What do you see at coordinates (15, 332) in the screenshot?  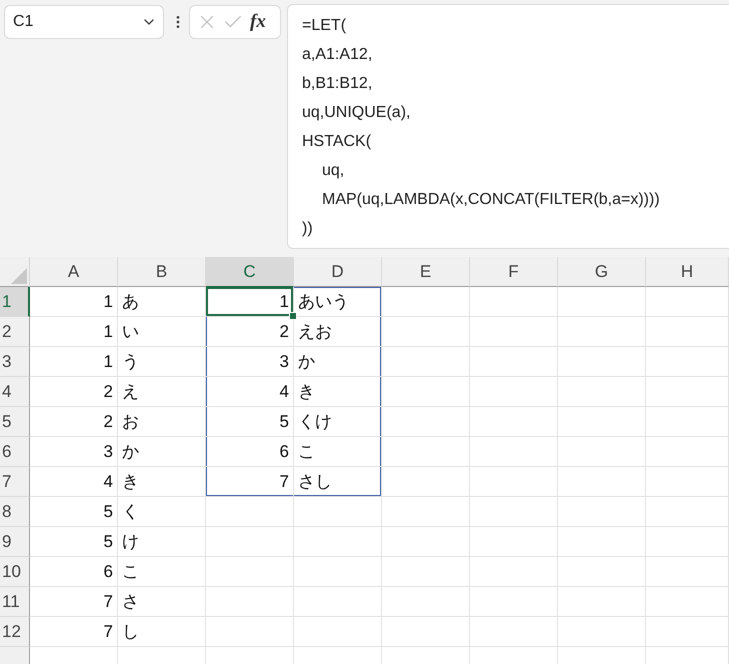 I see `row-header: 2` at bounding box center [15, 332].